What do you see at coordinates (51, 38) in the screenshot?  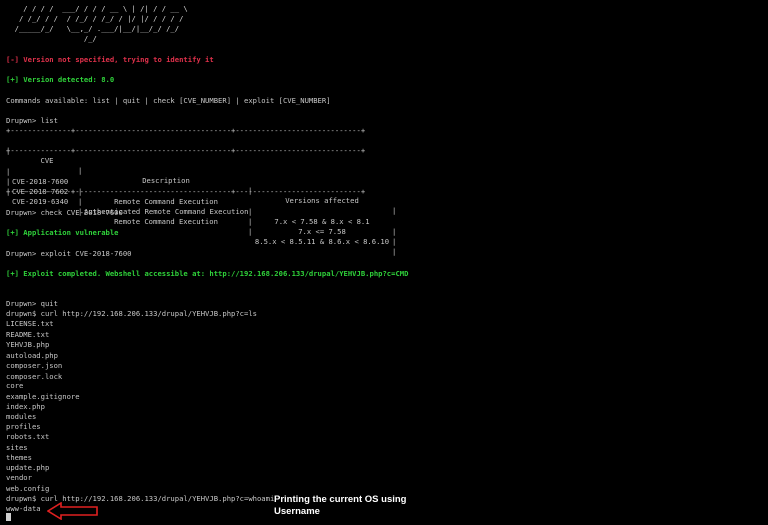 I see `banner-line: /_/` at bounding box center [51, 38].